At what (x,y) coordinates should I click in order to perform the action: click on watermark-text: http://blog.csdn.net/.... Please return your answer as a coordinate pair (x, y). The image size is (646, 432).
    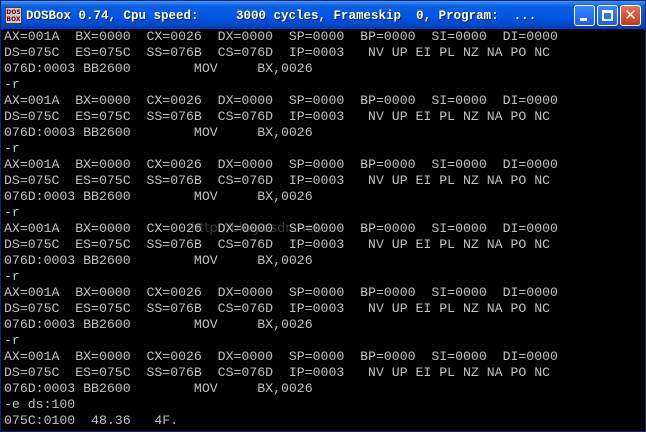
    Looking at the image, I should click on (263, 228).